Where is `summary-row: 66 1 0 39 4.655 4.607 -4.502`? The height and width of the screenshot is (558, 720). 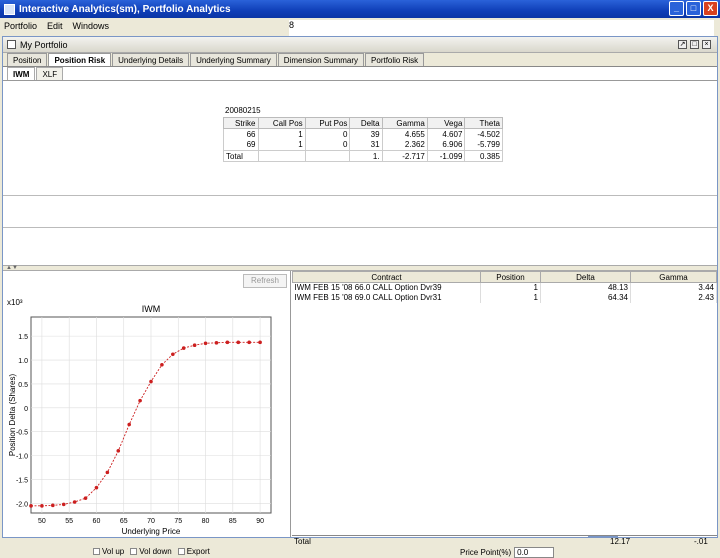
summary-row: 66 1 0 39 4.655 4.607 -4.502 is located at coordinates (363, 134).